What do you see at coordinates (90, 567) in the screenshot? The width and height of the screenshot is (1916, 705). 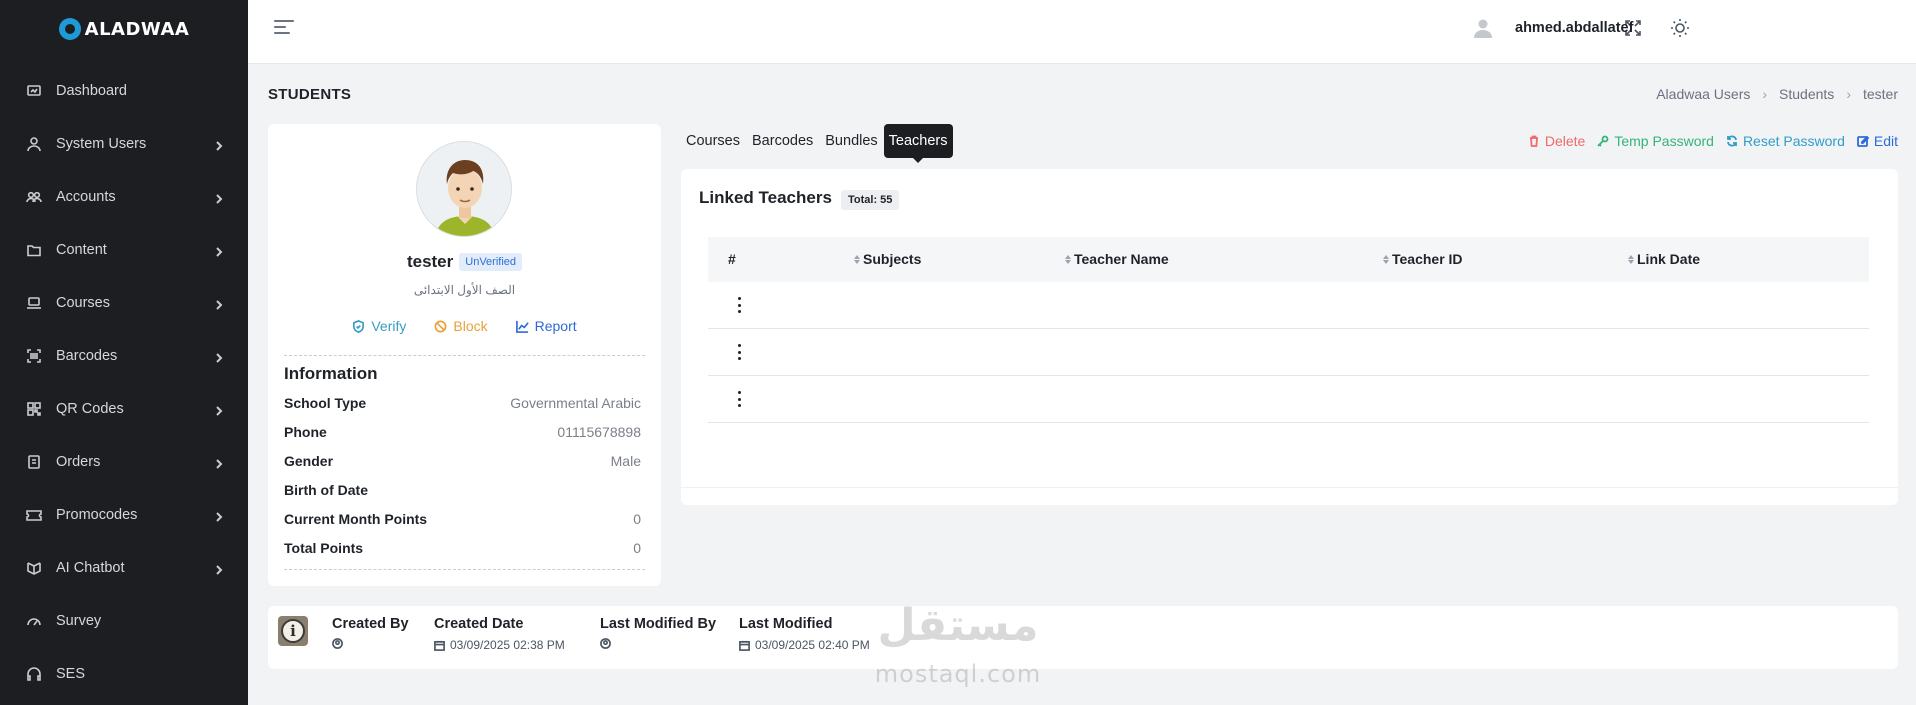 I see `sidebar-item-label: AI Chatbot` at bounding box center [90, 567].